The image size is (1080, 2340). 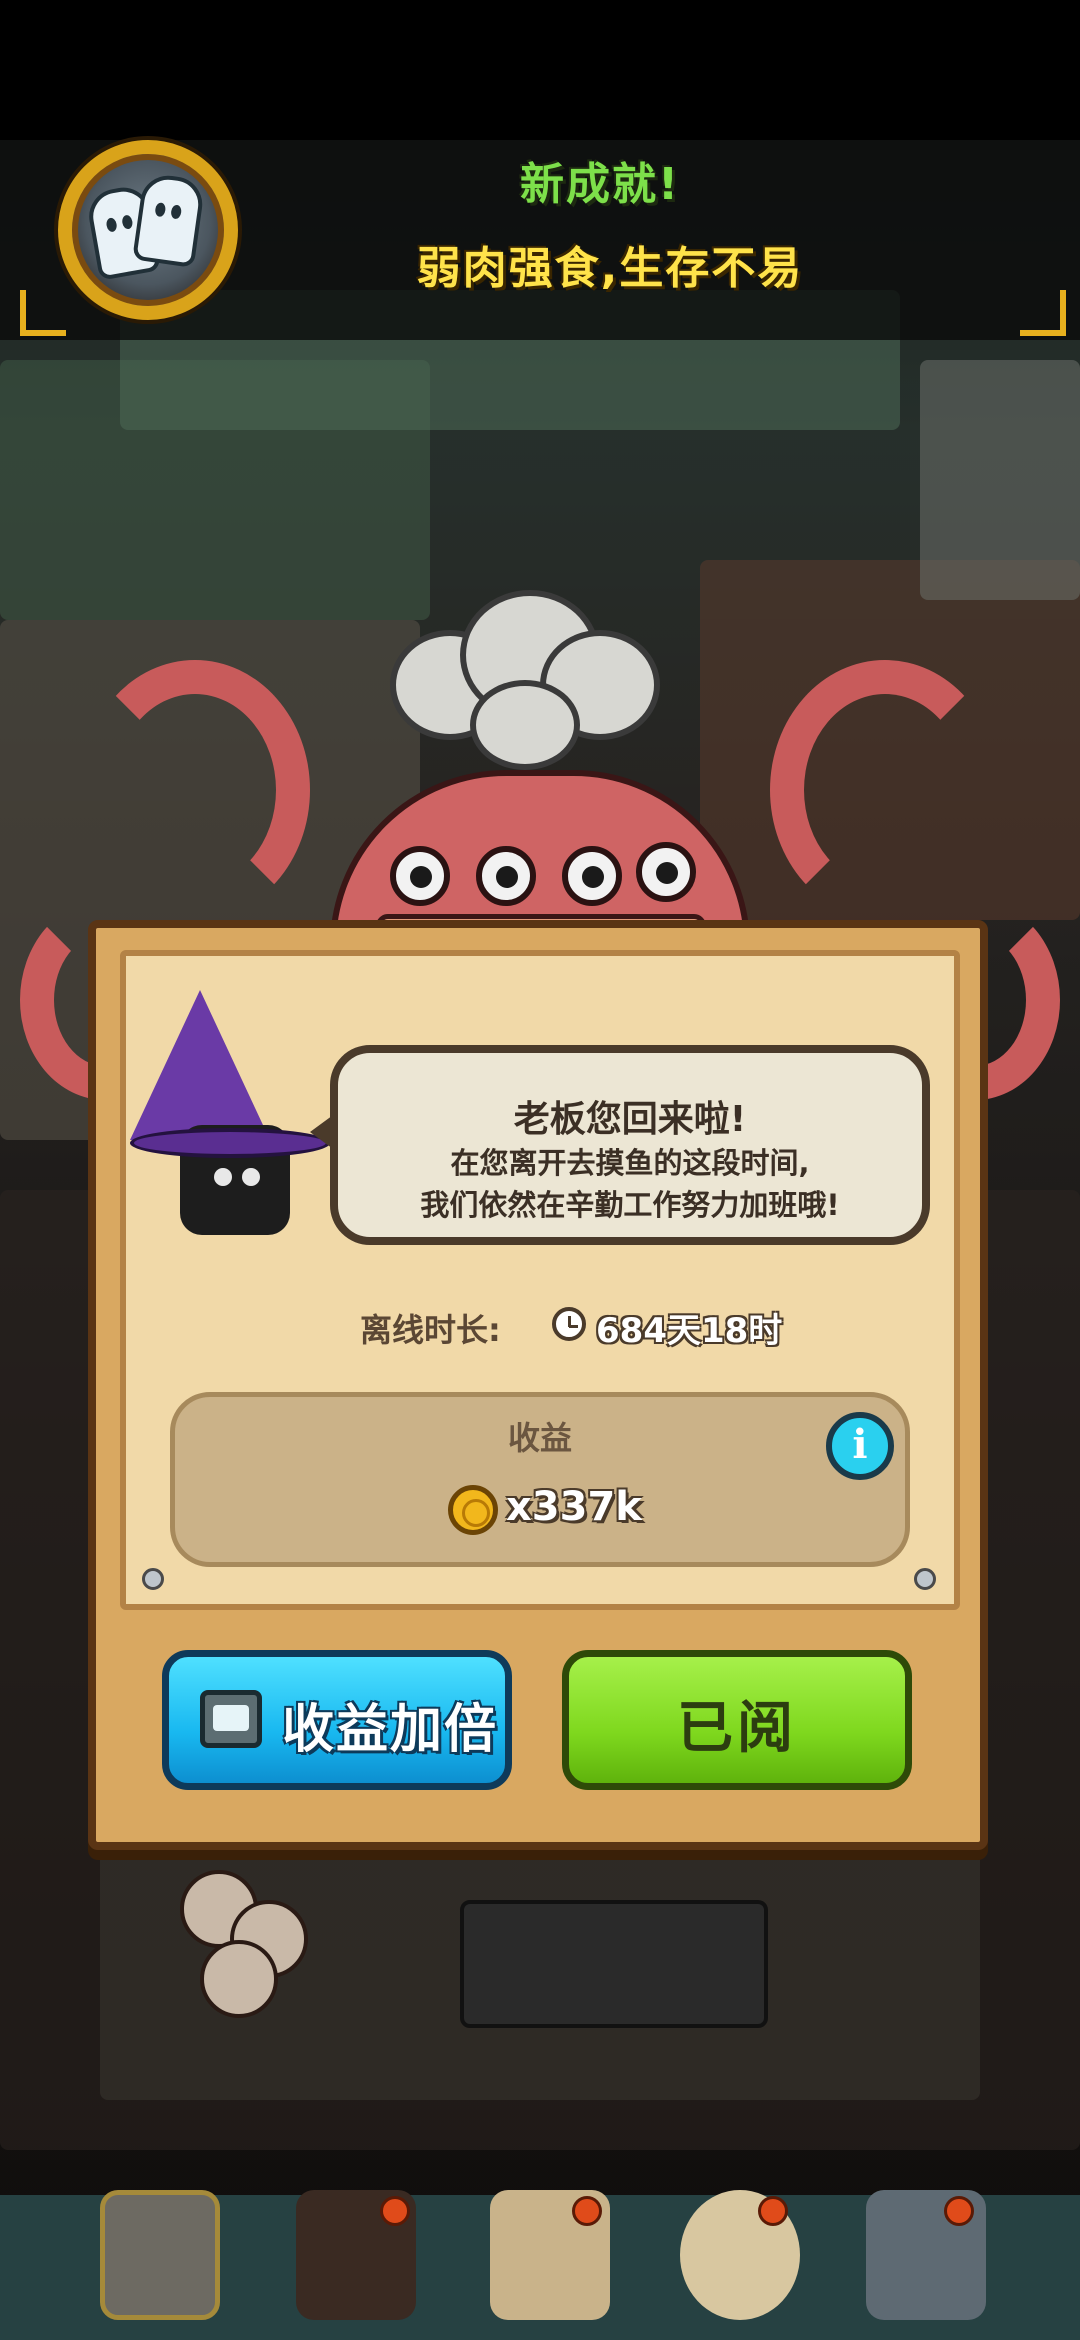 I want to click on chef-hat, so click(x=525, y=680).